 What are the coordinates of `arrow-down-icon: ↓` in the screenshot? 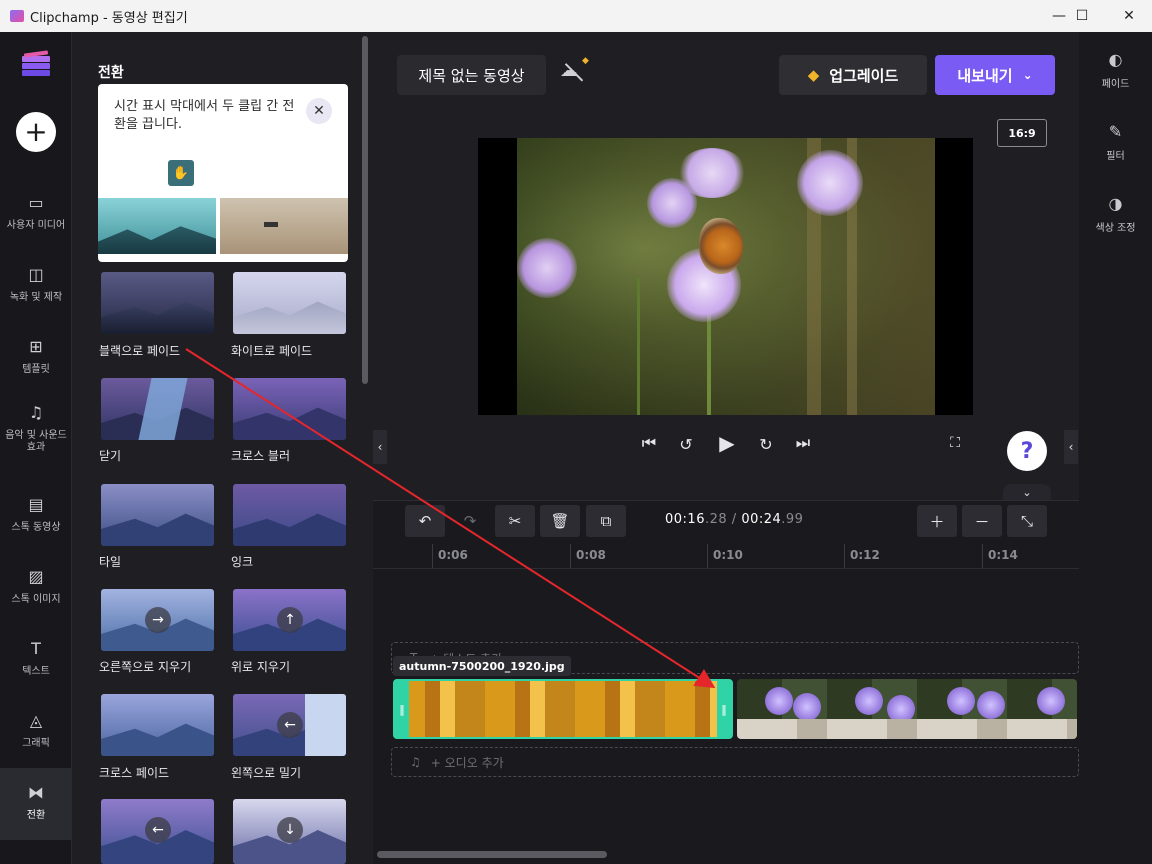 It's located at (290, 830).